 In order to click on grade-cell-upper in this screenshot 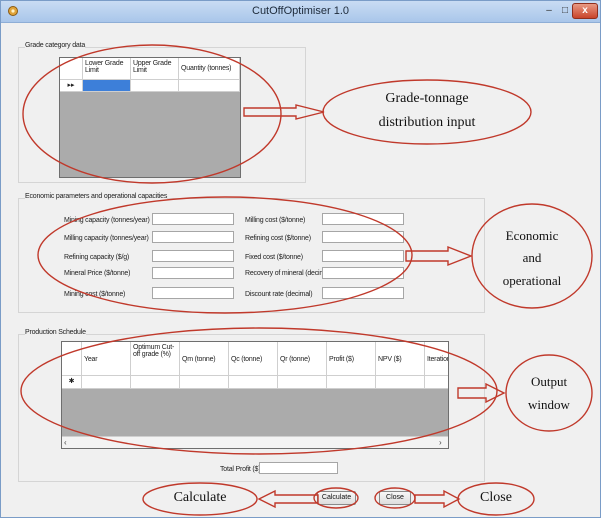, I will do `click(155, 86)`.